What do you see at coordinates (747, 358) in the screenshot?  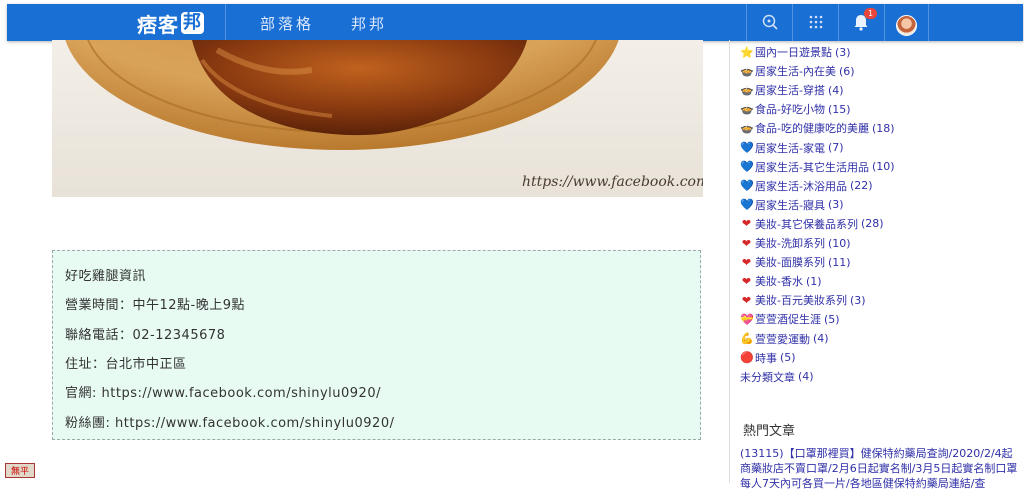 I see `red-circle-icon: 🔴` at bounding box center [747, 358].